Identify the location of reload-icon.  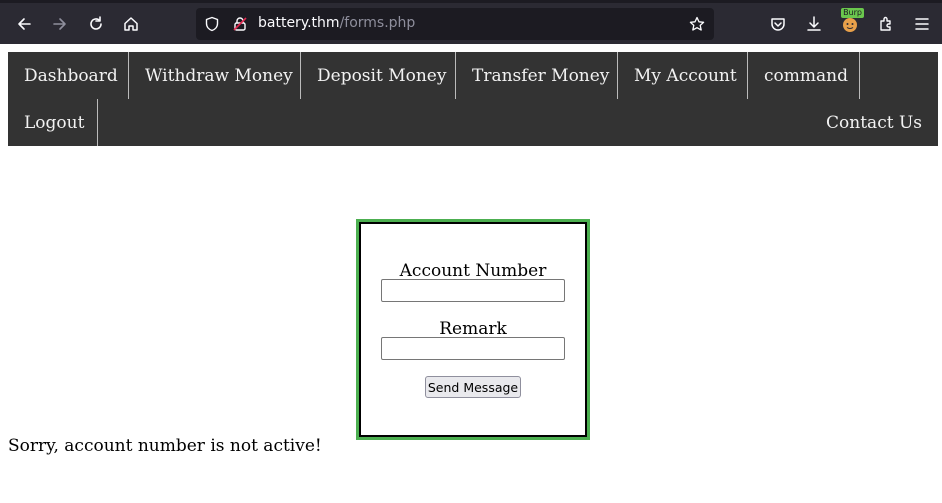
(96, 24).